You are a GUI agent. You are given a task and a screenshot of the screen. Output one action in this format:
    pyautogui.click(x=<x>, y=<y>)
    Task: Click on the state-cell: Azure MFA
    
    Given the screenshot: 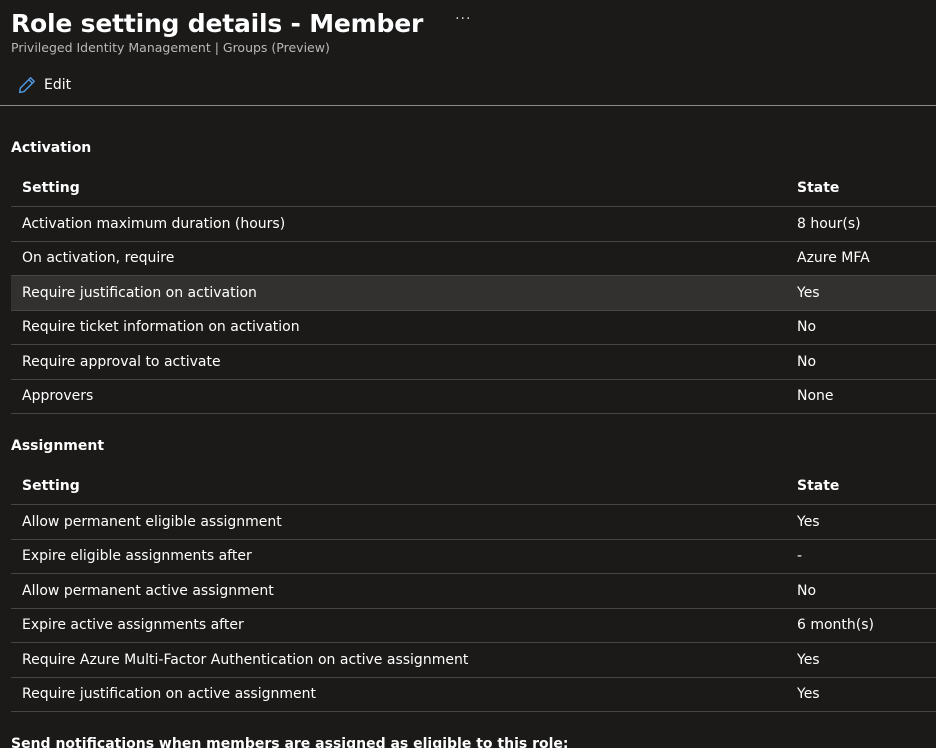 What is the action you would take?
    pyautogui.click(x=861, y=258)
    